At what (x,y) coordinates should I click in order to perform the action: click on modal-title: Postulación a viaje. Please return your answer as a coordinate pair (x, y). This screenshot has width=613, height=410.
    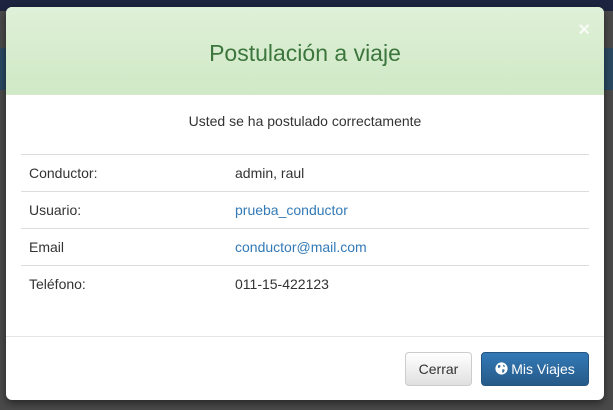
    Looking at the image, I should click on (305, 53).